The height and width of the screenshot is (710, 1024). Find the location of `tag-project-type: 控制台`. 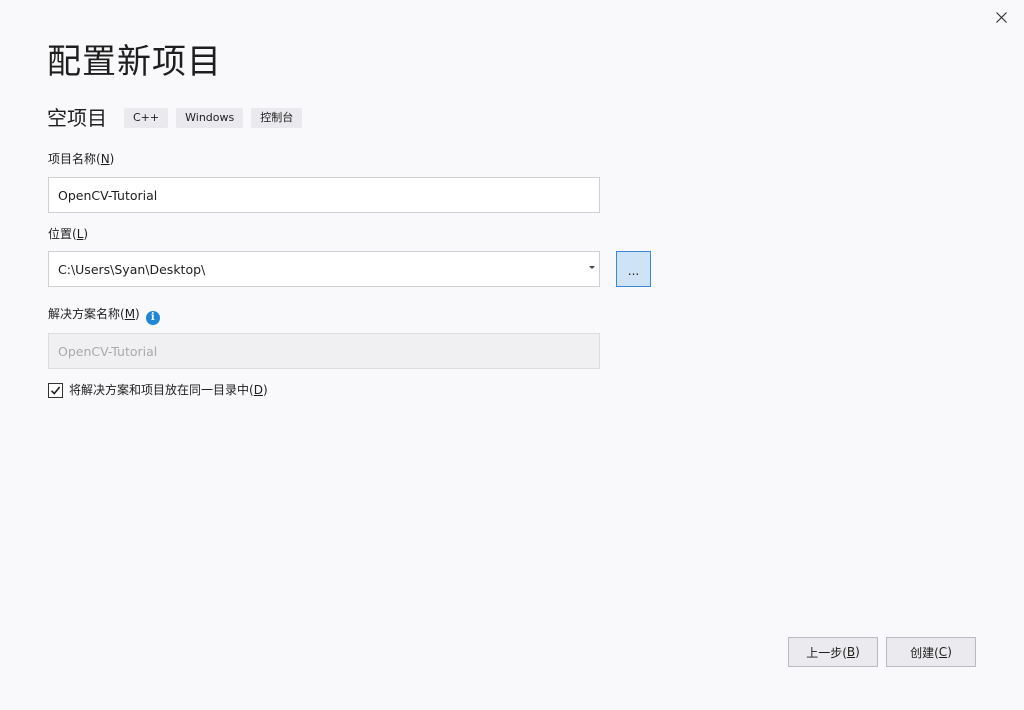

tag-project-type: 控制台 is located at coordinates (277, 118).